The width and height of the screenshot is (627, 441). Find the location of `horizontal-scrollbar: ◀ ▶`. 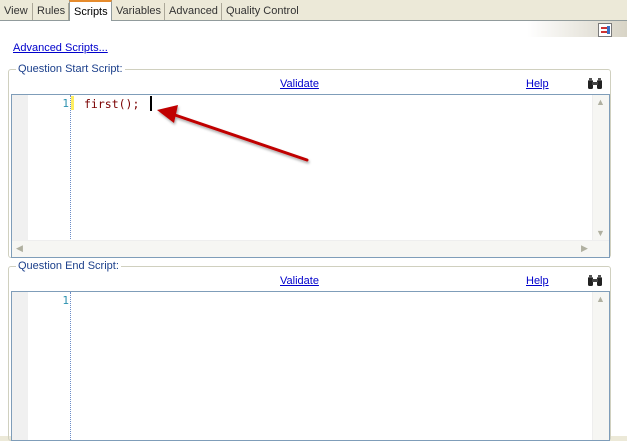

horizontal-scrollbar: ◀ ▶ is located at coordinates (310, 248).